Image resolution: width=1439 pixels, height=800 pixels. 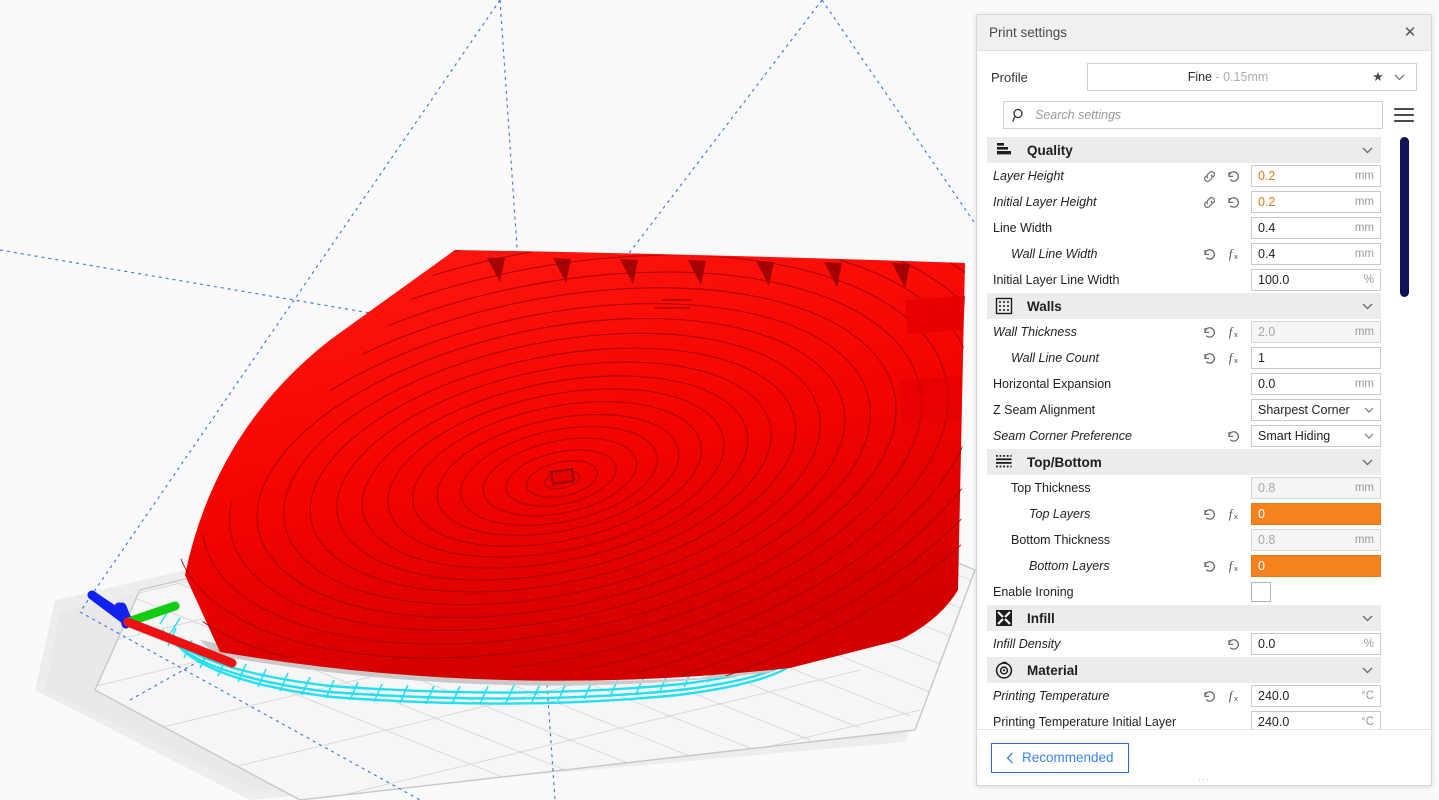 I want to click on setting-label: Layer Height, so click(x=1028, y=176).